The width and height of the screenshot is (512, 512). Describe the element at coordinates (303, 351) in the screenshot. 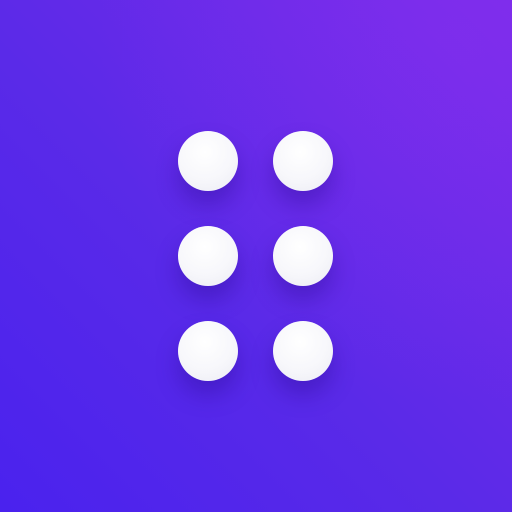

I see `dot-row3-right` at that location.